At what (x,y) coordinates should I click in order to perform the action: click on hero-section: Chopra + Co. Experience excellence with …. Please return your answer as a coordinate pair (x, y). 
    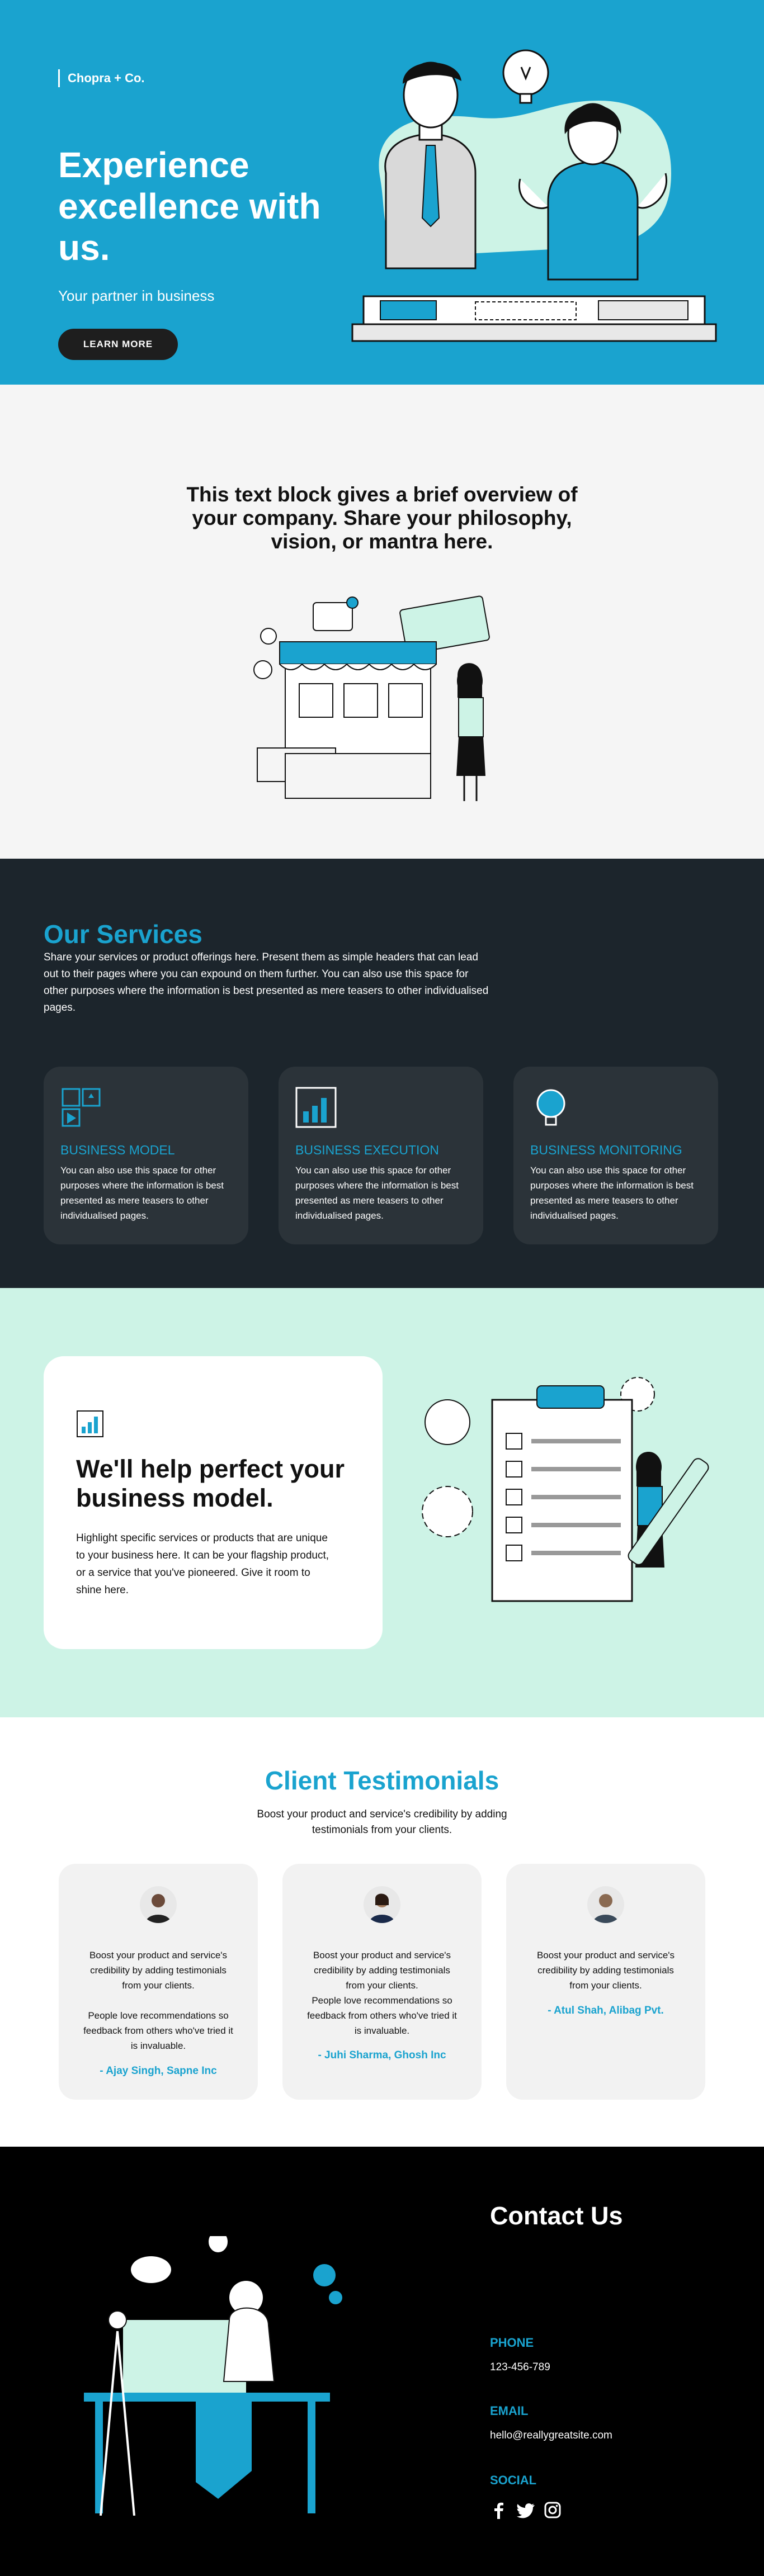
    Looking at the image, I should click on (382, 193).